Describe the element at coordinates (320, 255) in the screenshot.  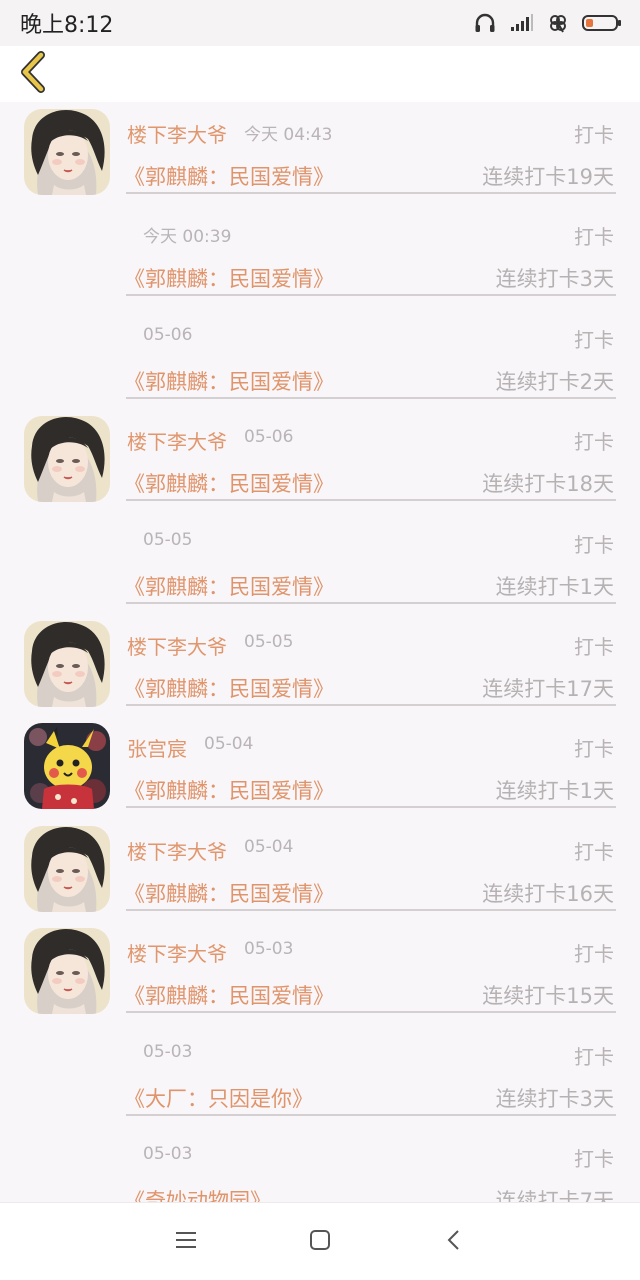
I see `feed-item: 今天 00:39 打卡《郭麒麟：民国爱情》 连续打卡3天` at that location.